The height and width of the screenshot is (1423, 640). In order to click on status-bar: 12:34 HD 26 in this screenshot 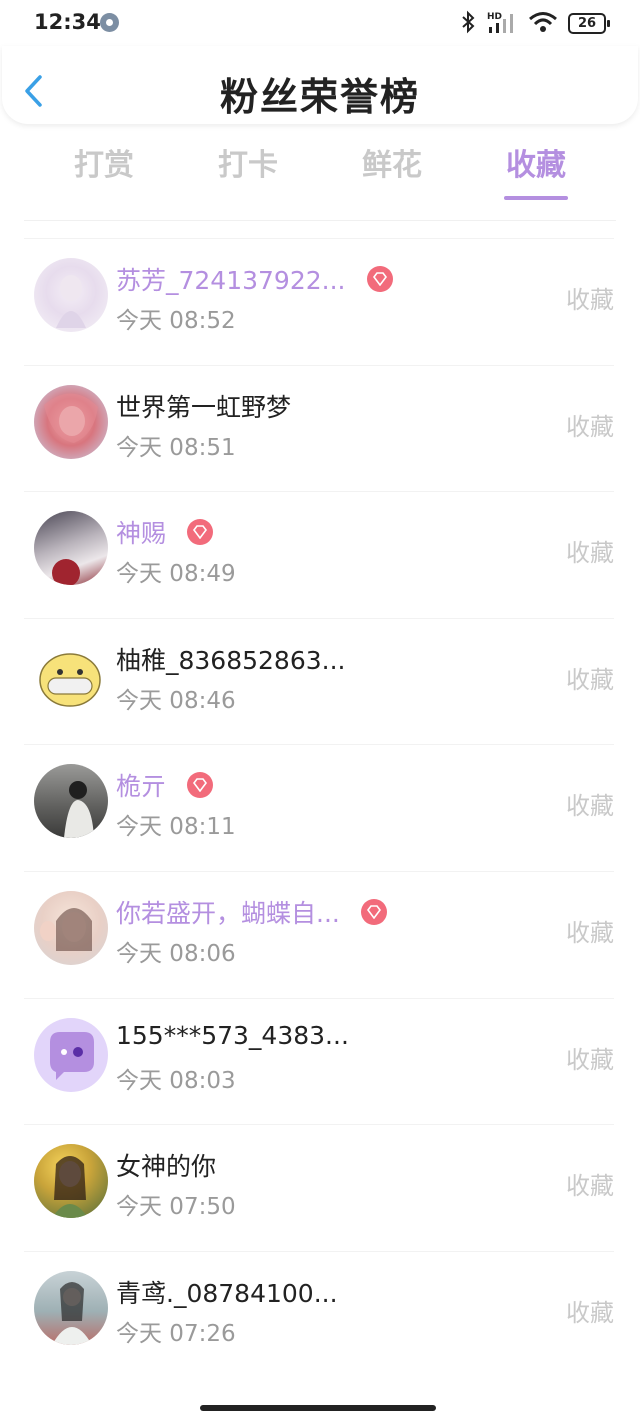, I will do `click(320, 23)`.